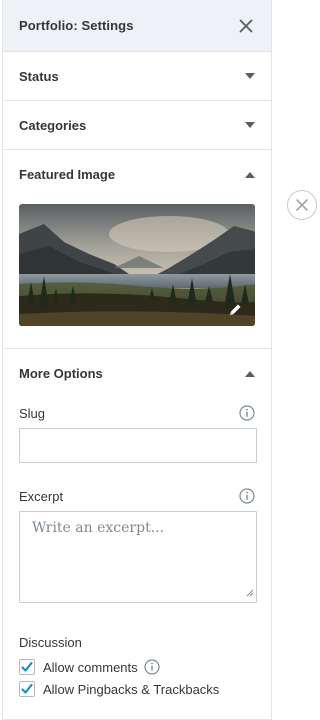 The image size is (320, 720). Describe the element at coordinates (250, 592) in the screenshot. I see `resize-handle-icon` at that location.